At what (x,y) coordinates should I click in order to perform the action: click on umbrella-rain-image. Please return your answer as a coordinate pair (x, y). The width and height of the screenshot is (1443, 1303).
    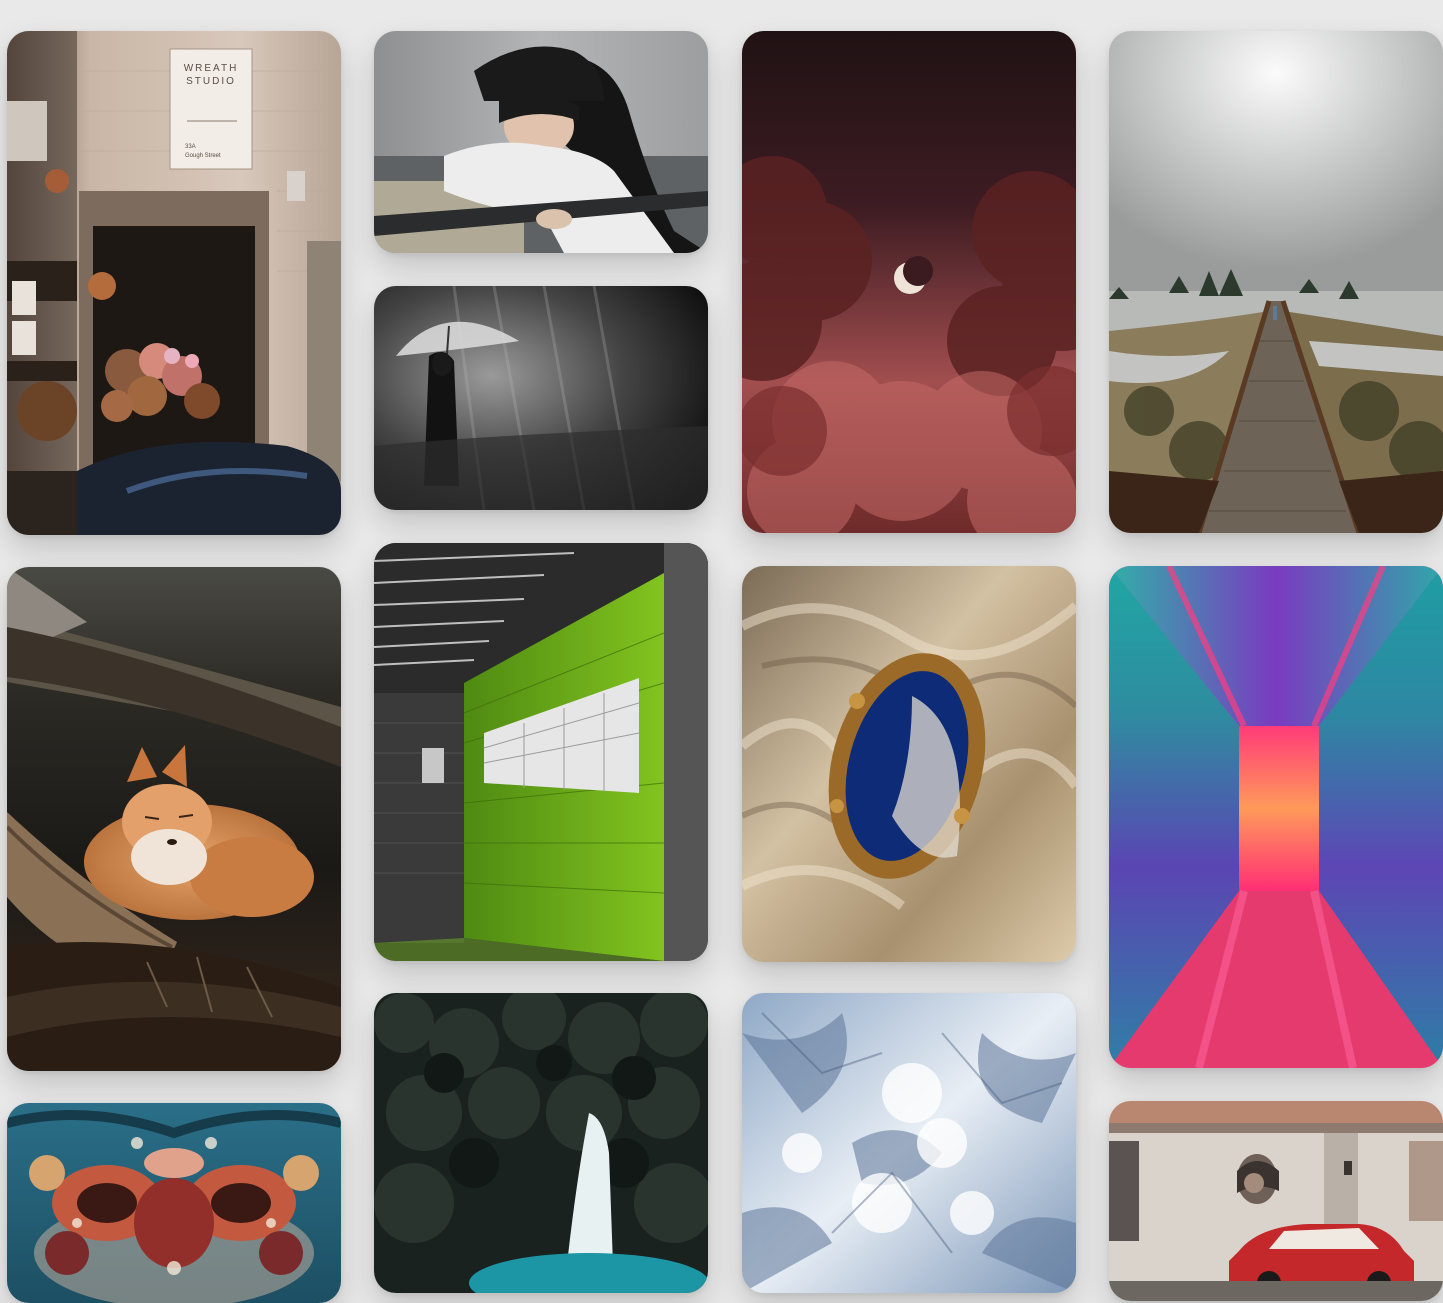
    Looking at the image, I should click on (541, 398).